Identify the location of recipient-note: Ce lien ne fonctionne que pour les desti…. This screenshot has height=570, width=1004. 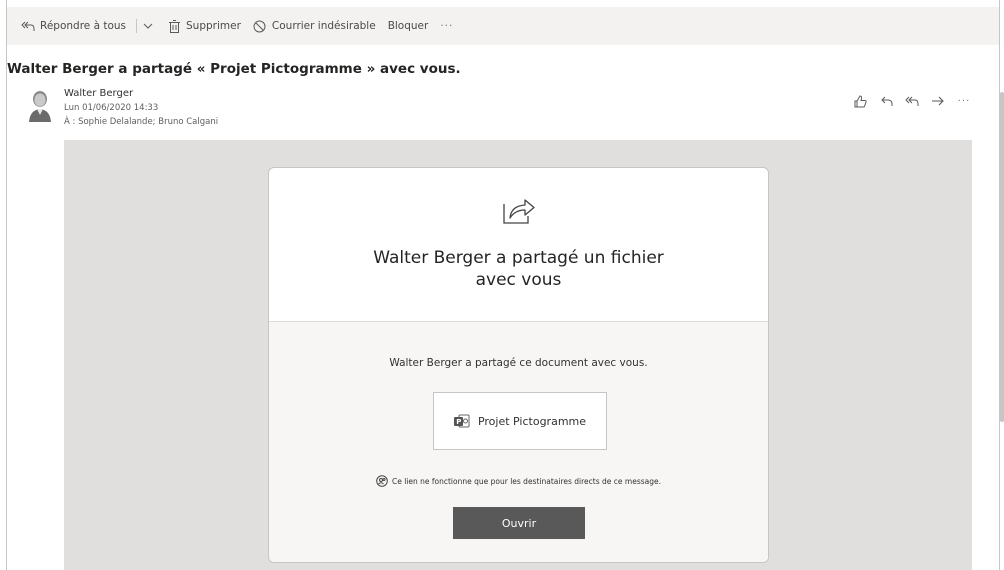
(518, 481).